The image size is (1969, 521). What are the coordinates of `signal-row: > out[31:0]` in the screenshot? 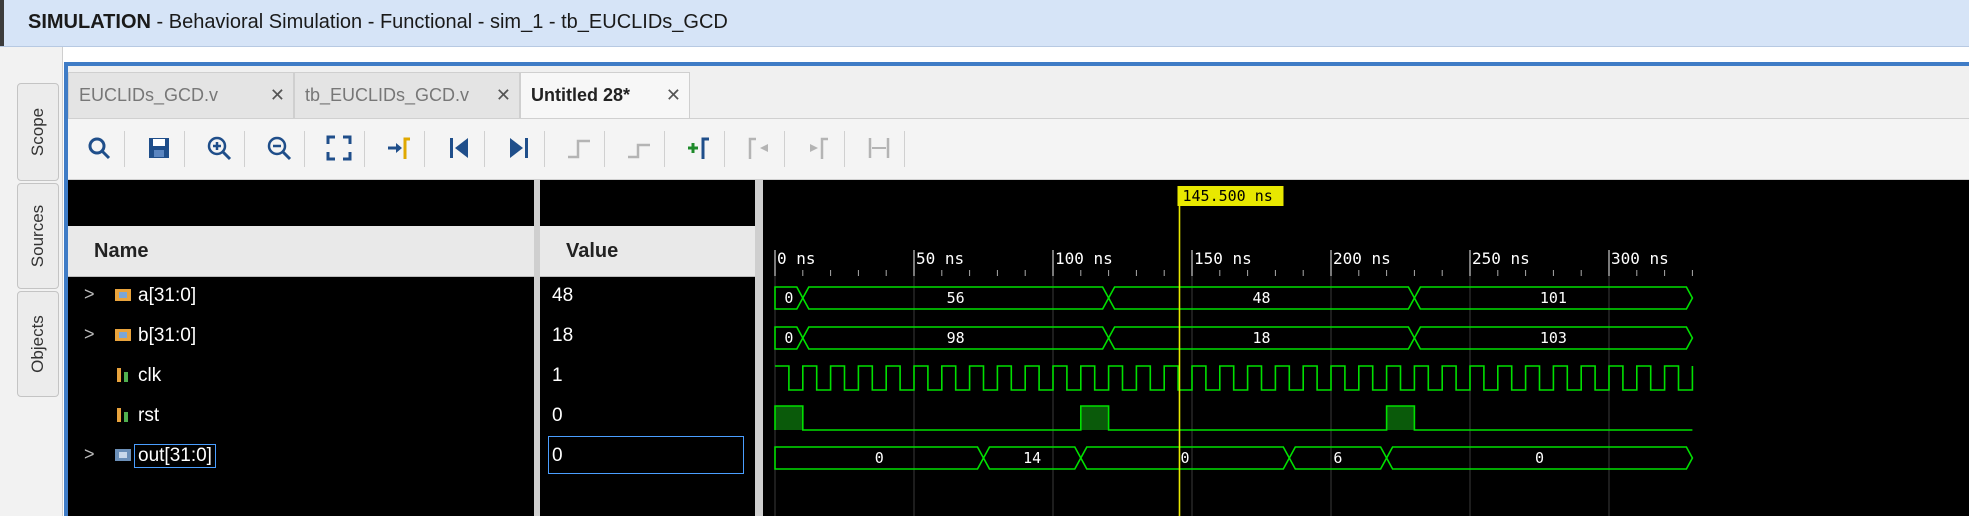 It's located at (301, 456).